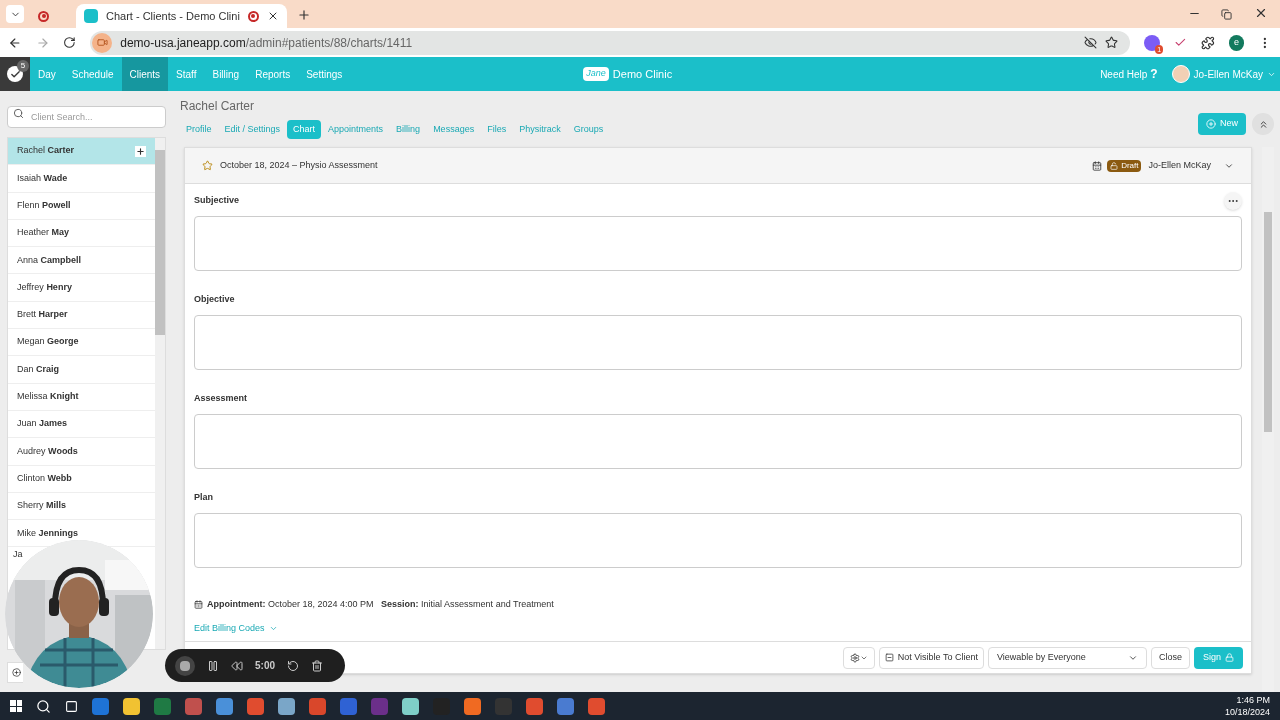 This screenshot has height=720, width=1280. What do you see at coordinates (185, 665) in the screenshot?
I see `stop-button` at bounding box center [185, 665].